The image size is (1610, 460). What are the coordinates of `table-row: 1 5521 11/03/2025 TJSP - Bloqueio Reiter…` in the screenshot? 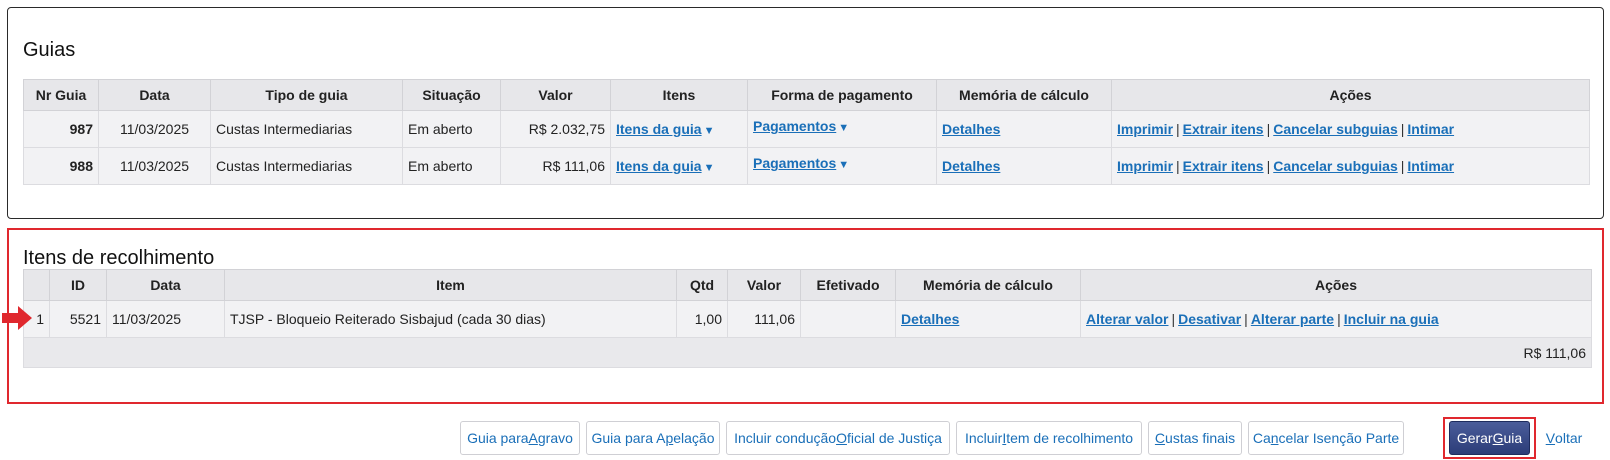 It's located at (807, 319).